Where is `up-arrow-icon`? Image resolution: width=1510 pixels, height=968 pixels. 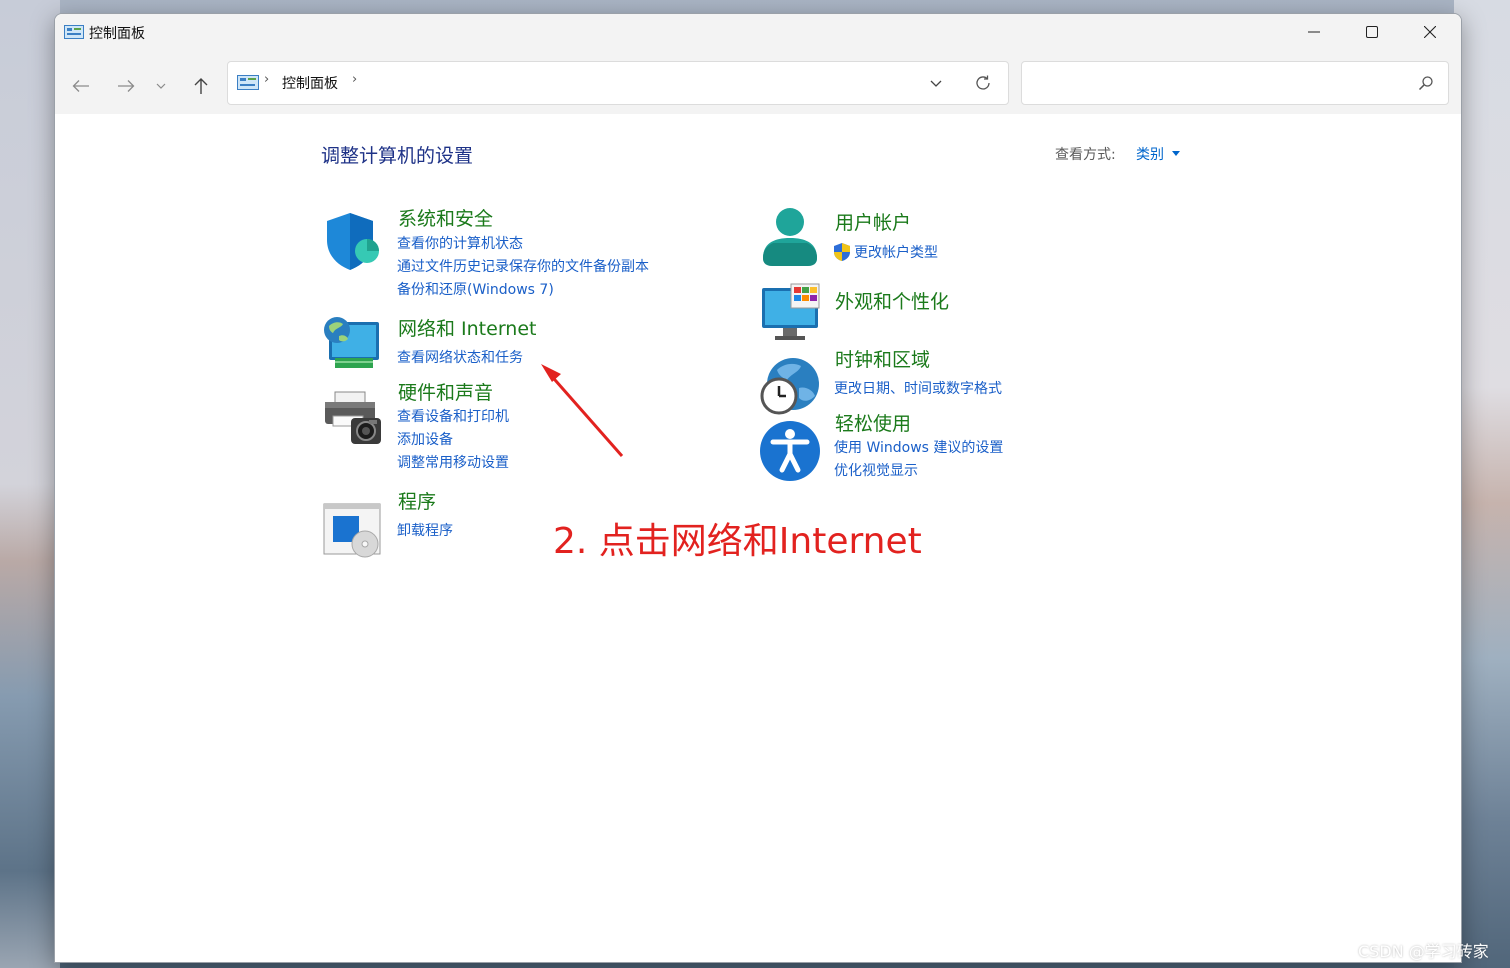
up-arrow-icon is located at coordinates (201, 86).